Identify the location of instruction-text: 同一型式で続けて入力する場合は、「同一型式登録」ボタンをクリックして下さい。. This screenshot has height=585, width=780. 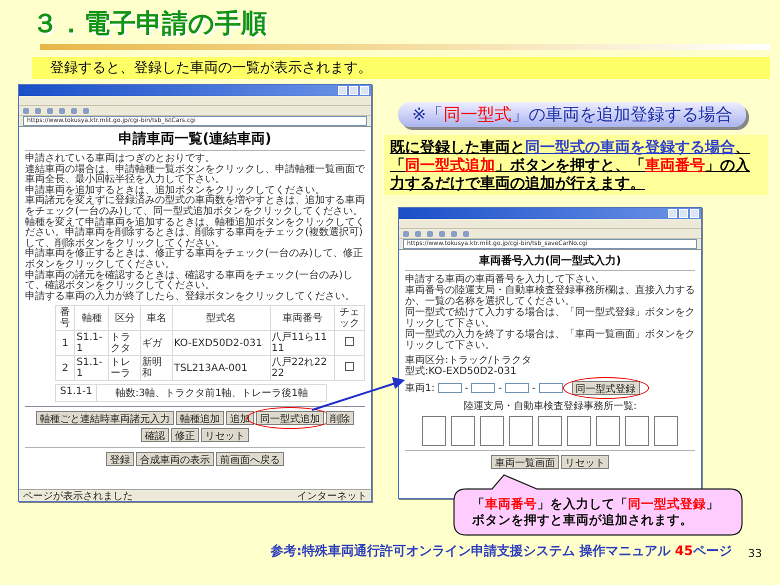
(550, 318).